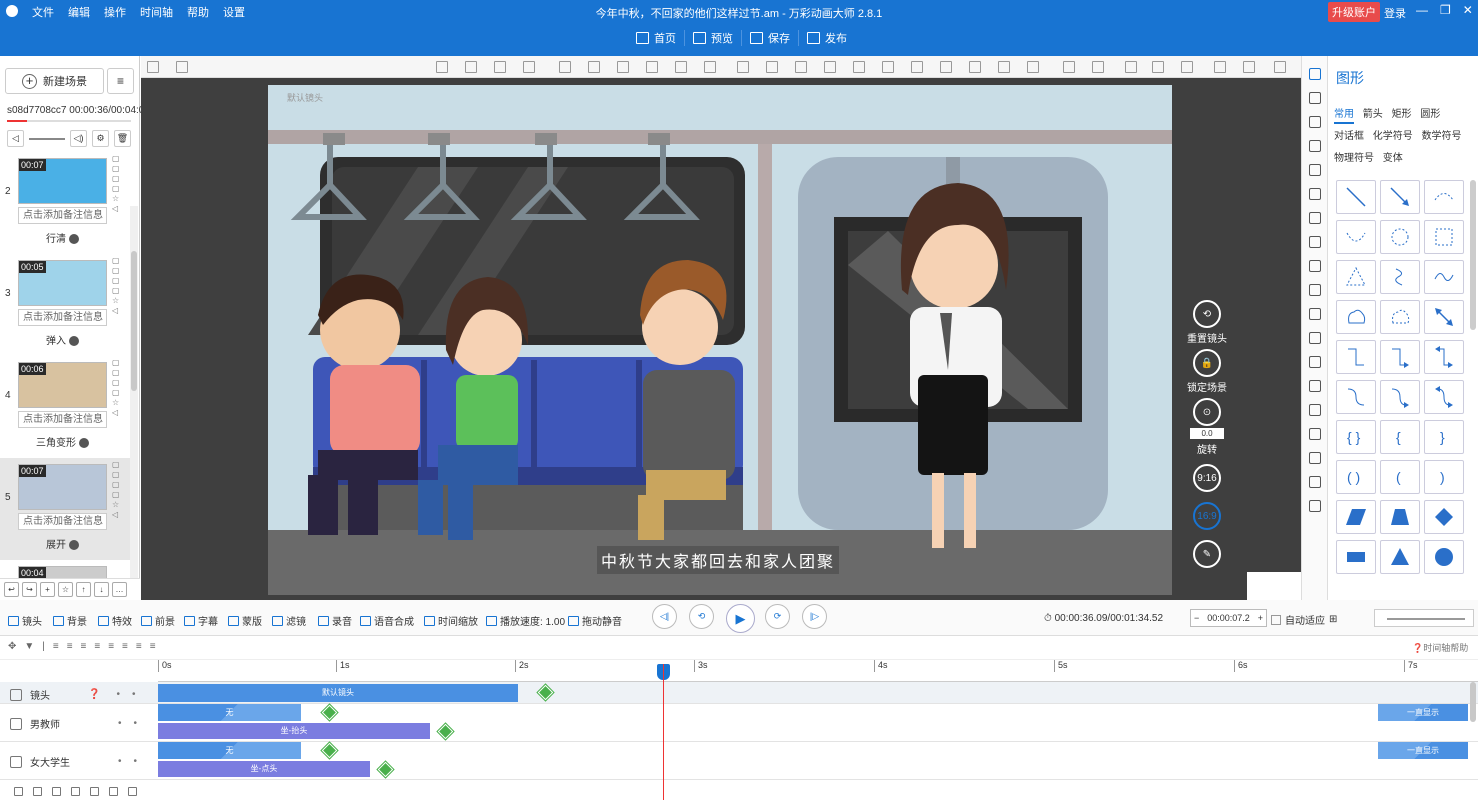 The height and width of the screenshot is (800, 1478). What do you see at coordinates (1304, 619) in the screenshot?
I see `autofit-checkbox: 自动适应 ⊞` at bounding box center [1304, 619].